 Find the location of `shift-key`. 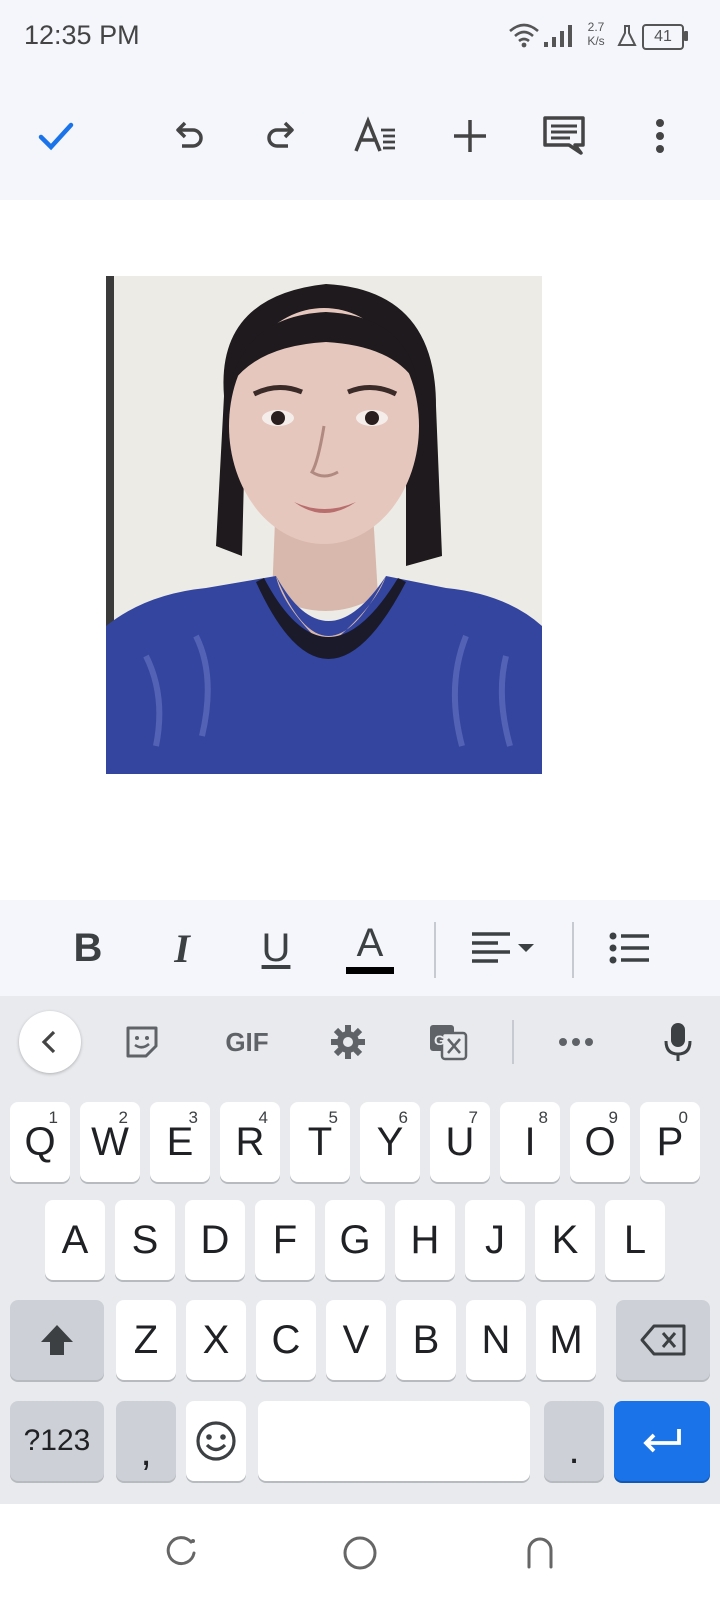

shift-key is located at coordinates (57, 1340).